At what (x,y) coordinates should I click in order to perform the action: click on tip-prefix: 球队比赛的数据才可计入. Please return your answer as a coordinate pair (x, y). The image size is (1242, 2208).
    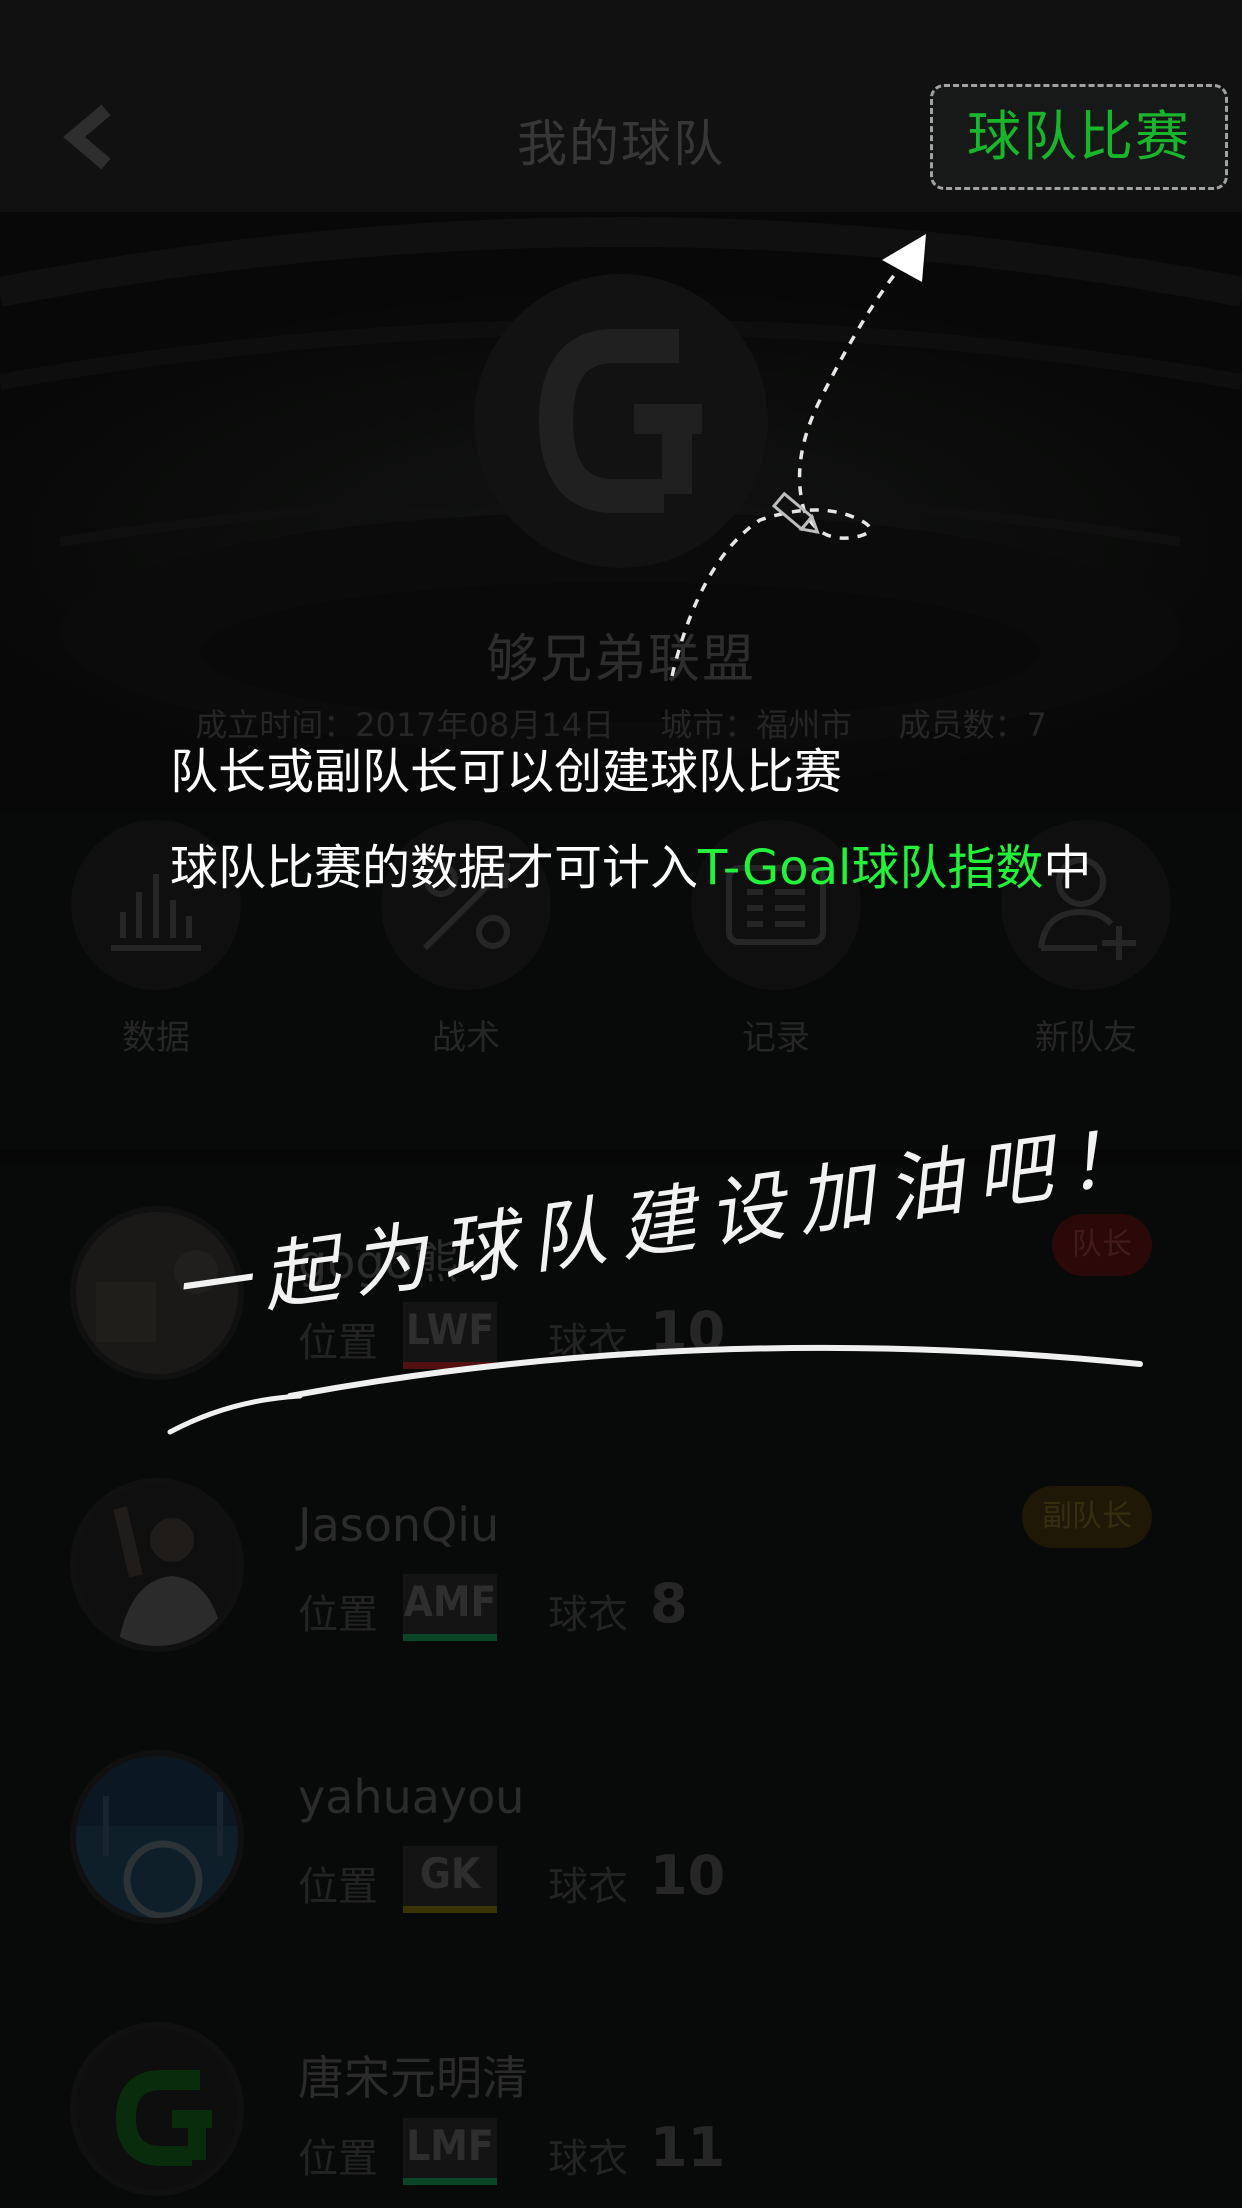
    Looking at the image, I should click on (434, 868).